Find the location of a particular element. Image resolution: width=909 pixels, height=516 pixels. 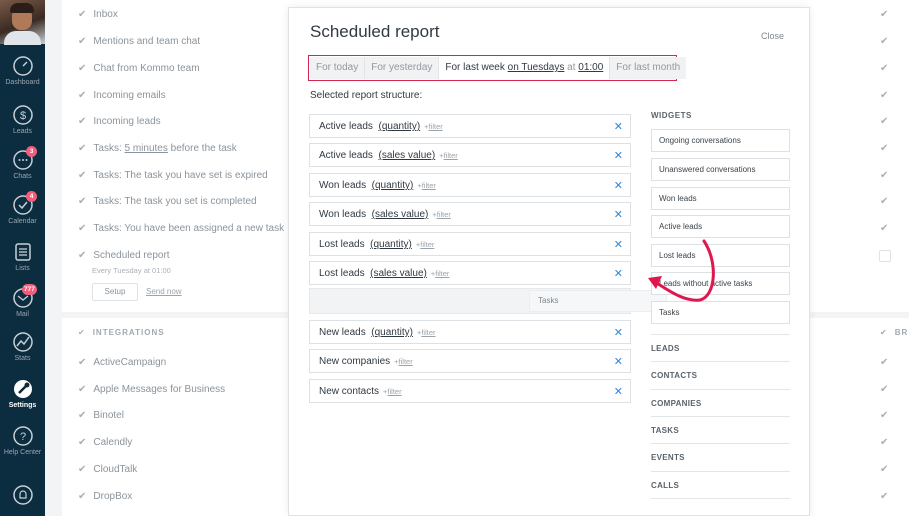

section-tasks: TASKS is located at coordinates (720, 425).